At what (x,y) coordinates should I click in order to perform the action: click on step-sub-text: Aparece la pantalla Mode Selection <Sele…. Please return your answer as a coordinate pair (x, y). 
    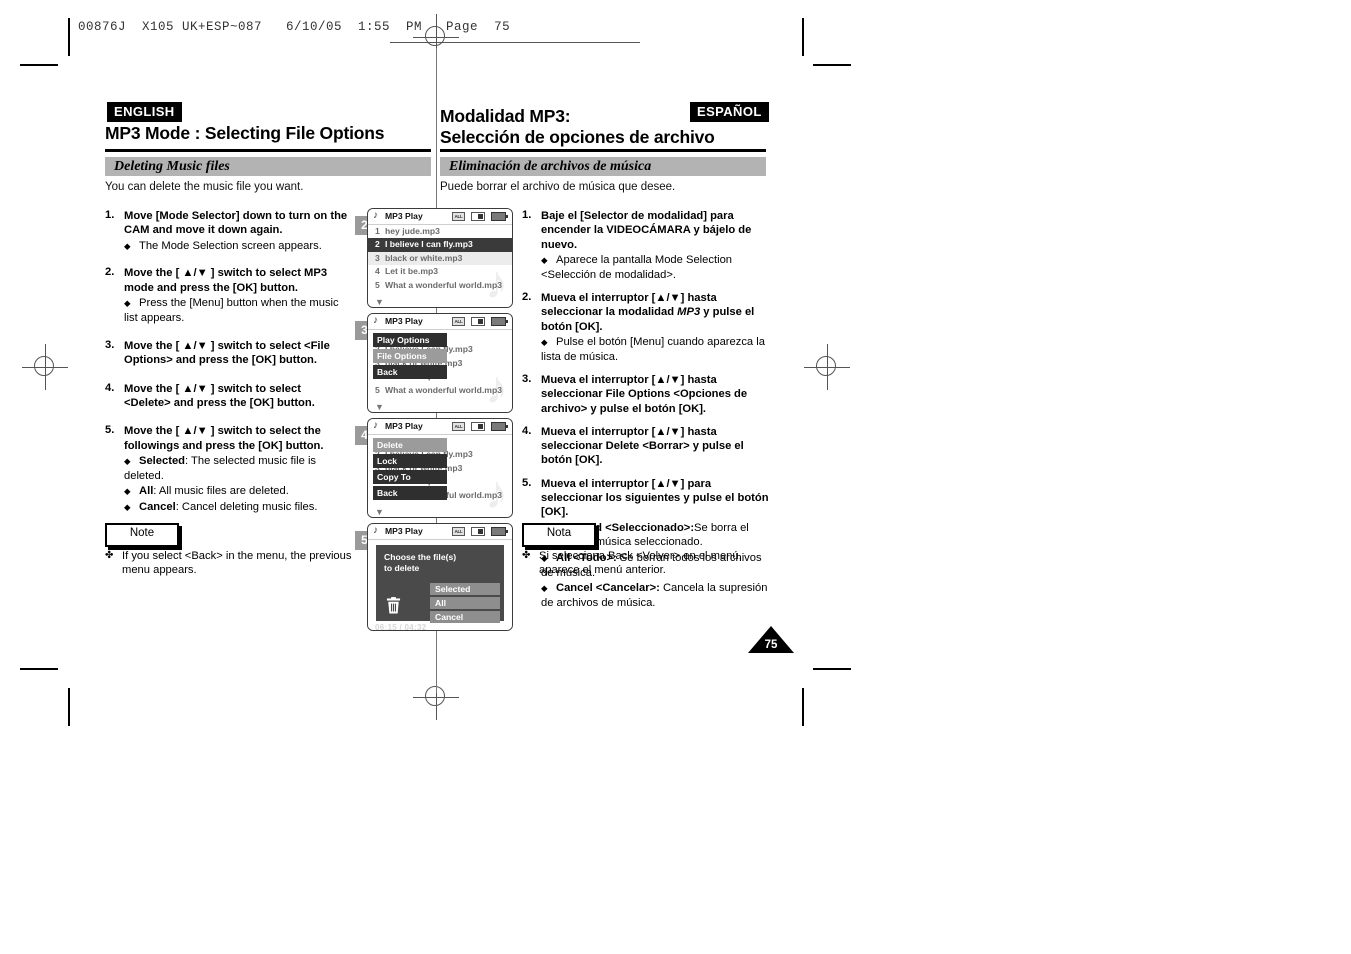
    Looking at the image, I should click on (637, 267).